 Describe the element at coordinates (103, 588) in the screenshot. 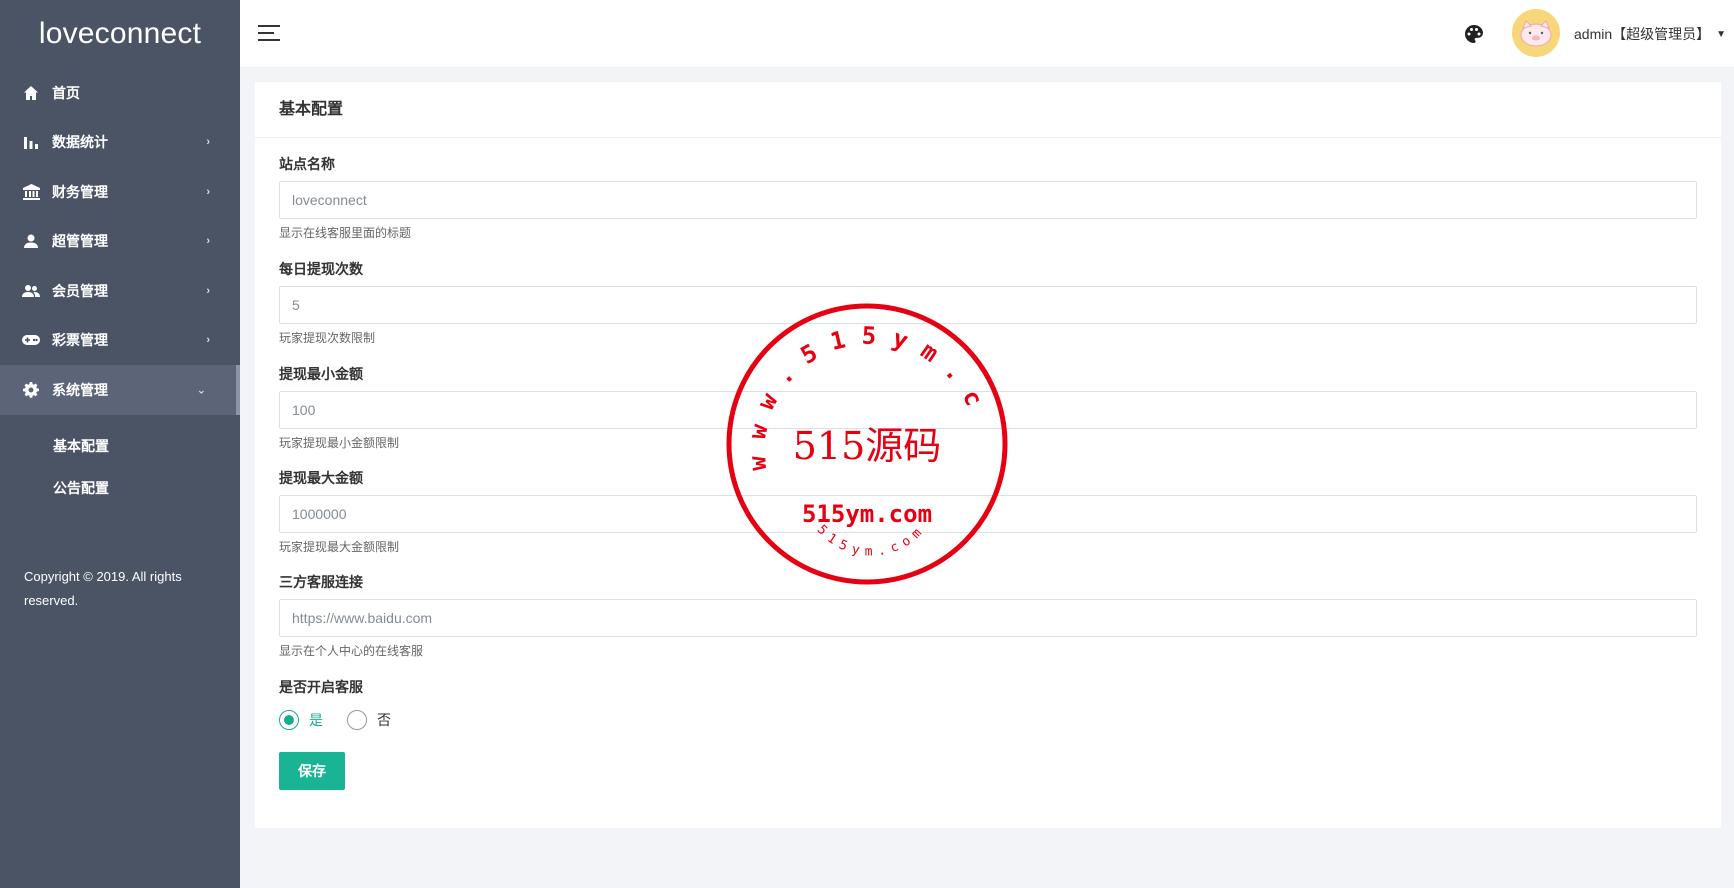

I see `copyright-text: Copyright © 2019. All rights reserved.` at that location.